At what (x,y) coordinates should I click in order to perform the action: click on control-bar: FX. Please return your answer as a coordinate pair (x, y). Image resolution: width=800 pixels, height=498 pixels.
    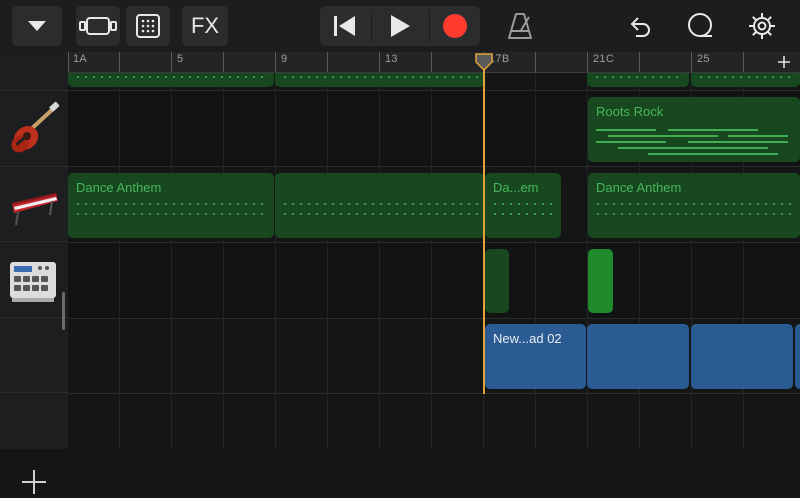
    Looking at the image, I should click on (400, 26).